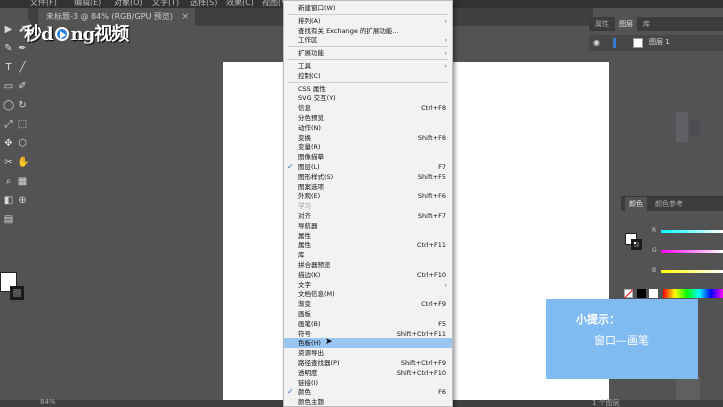 This screenshot has width=723, height=407. I want to click on shape-builder-tool-icon: ⬡, so click(22, 143).